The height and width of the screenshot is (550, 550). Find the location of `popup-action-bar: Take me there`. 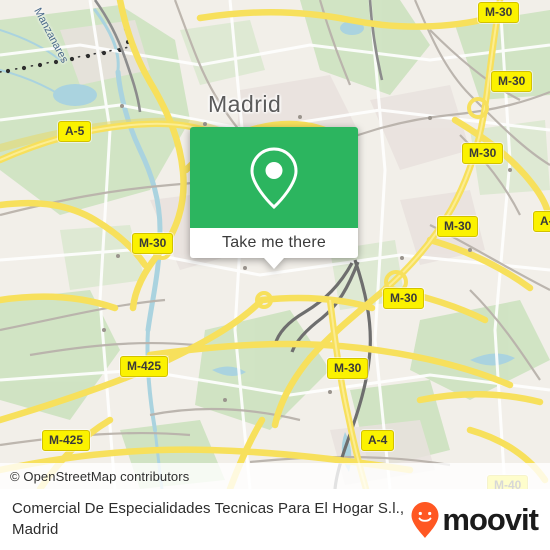

popup-action-bar: Take me there is located at coordinates (274, 243).